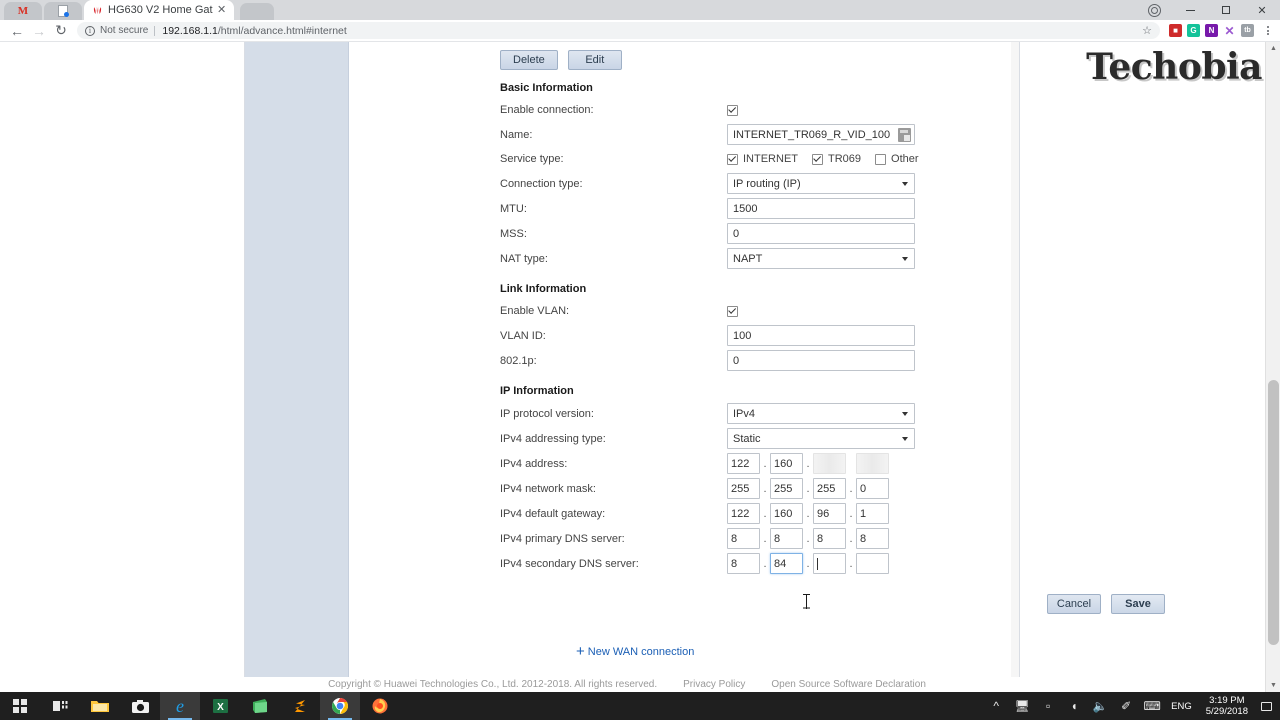  Describe the element at coordinates (848, 684) in the screenshot. I see `open-source-declaration-link: Open Source Software Declaration` at that location.